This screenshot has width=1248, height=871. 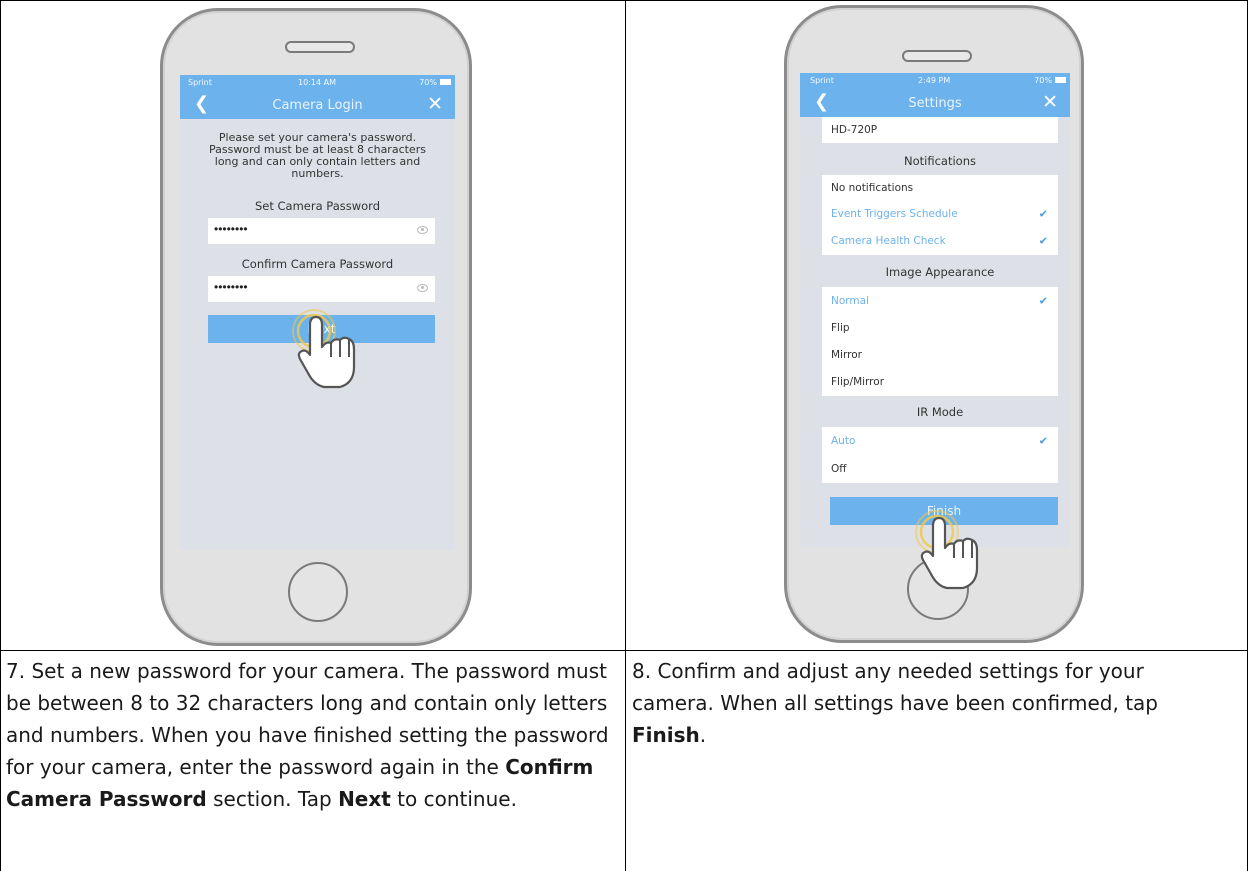 I want to click on ir-mode-header: IR Mode, so click(x=940, y=412).